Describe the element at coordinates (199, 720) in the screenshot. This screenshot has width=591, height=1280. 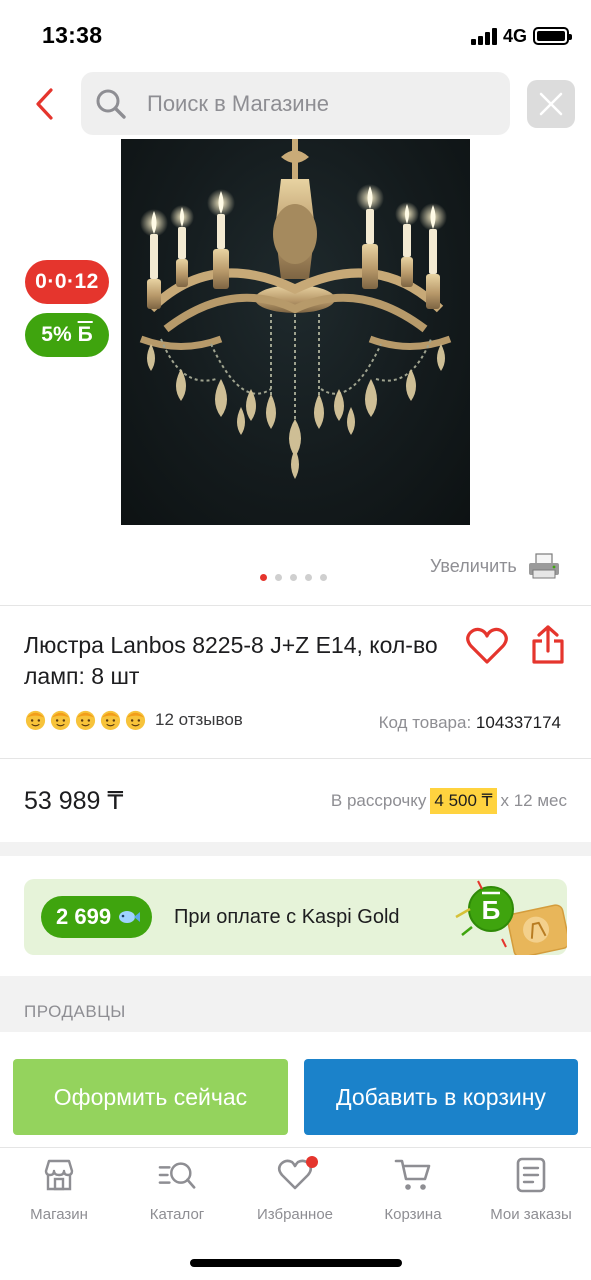
I see `reviews-link: 12 отзывов` at that location.